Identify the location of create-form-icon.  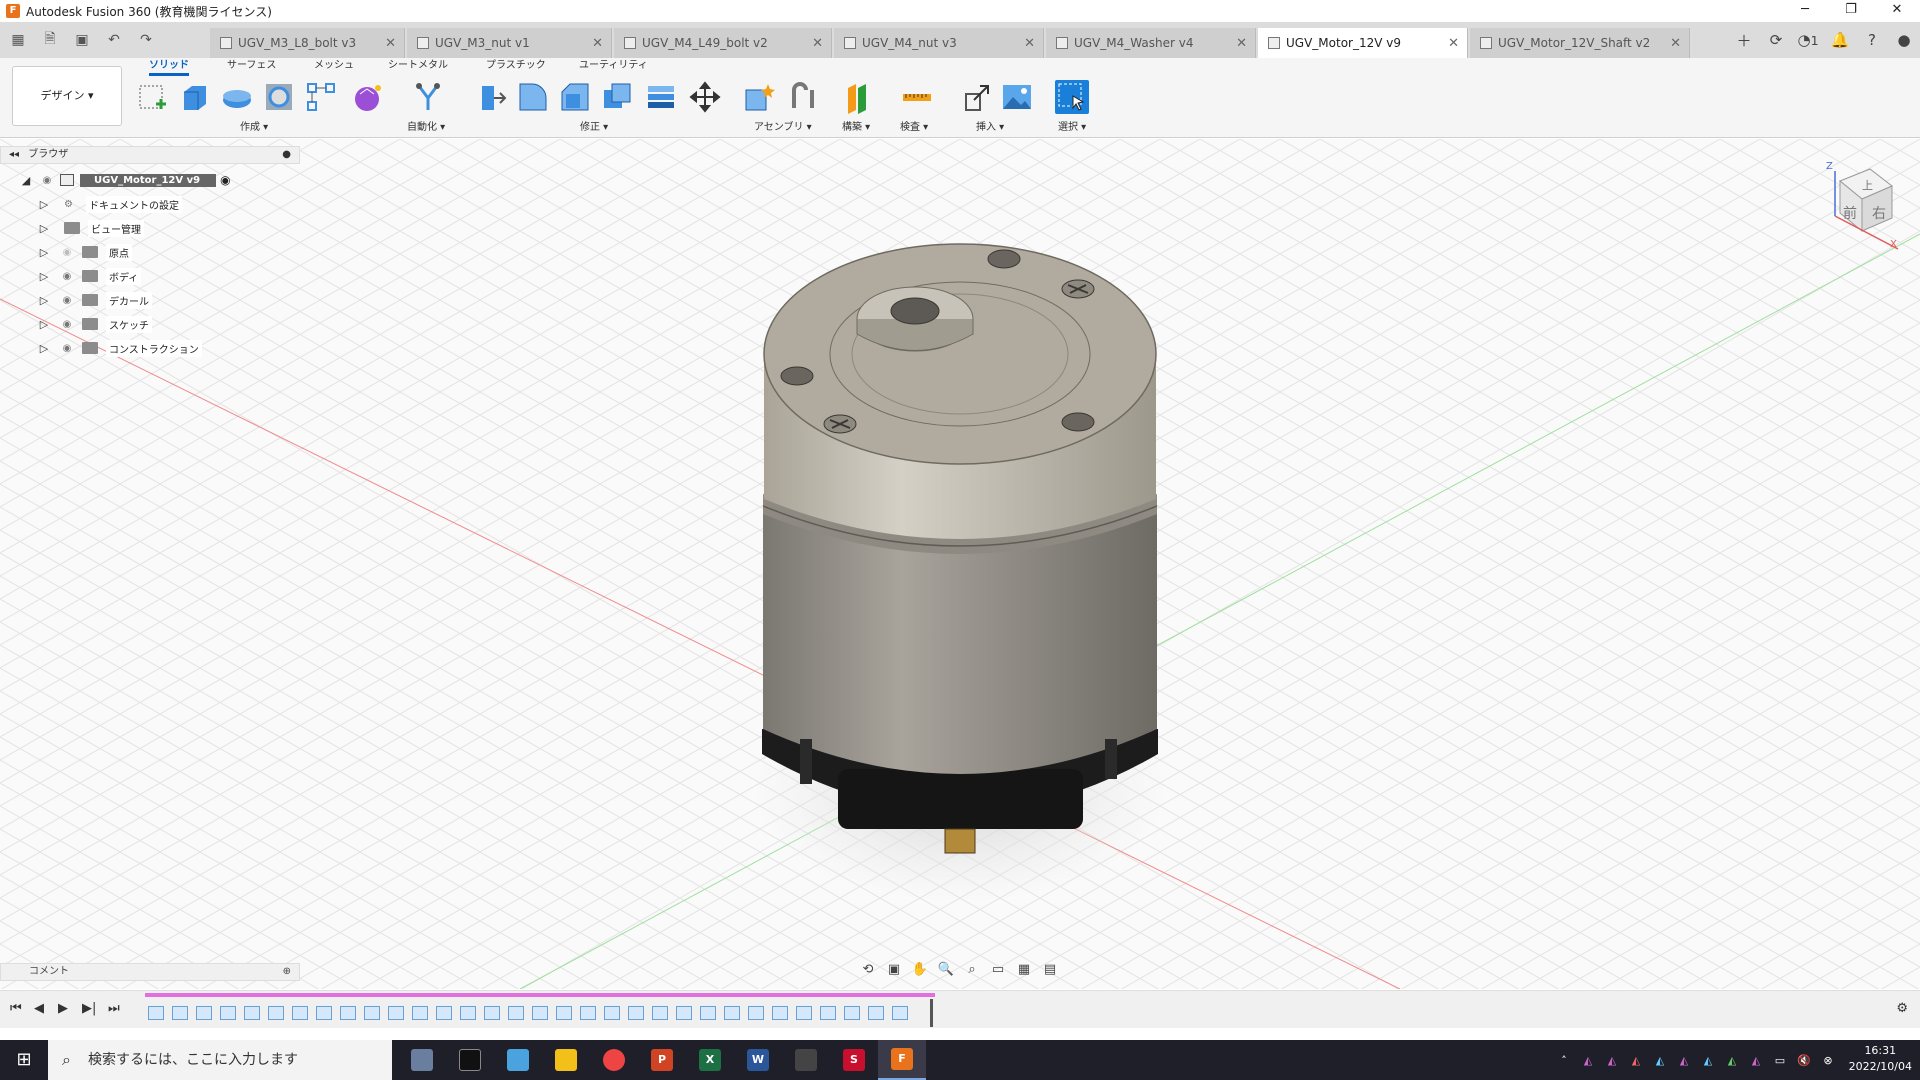
(367, 97).